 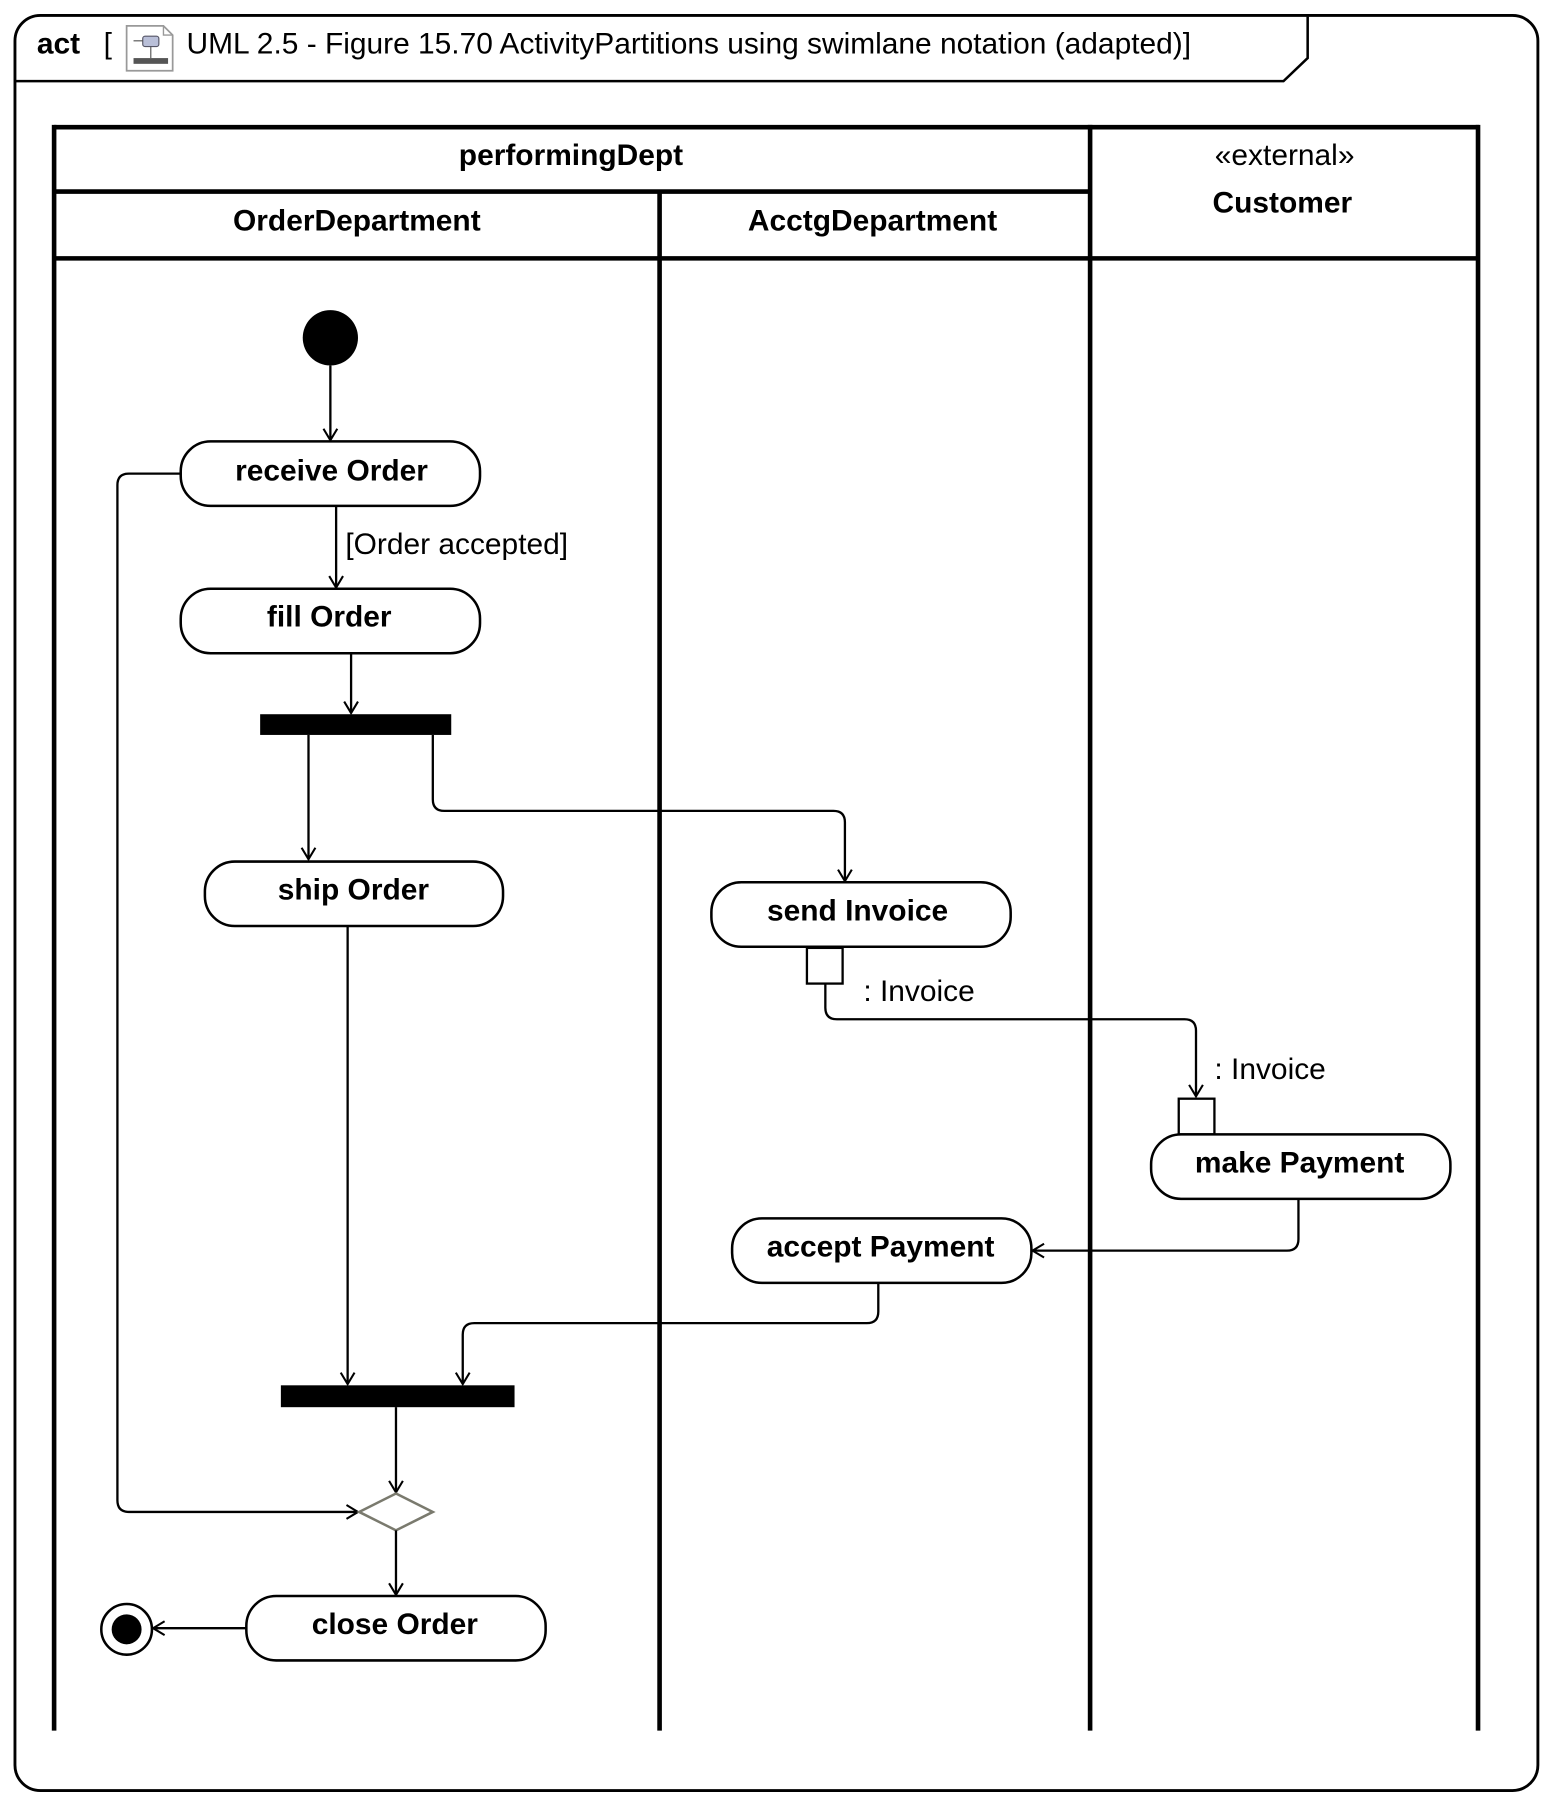 I want to click on partition-customer-stereotype: «external», so click(x=1285, y=155).